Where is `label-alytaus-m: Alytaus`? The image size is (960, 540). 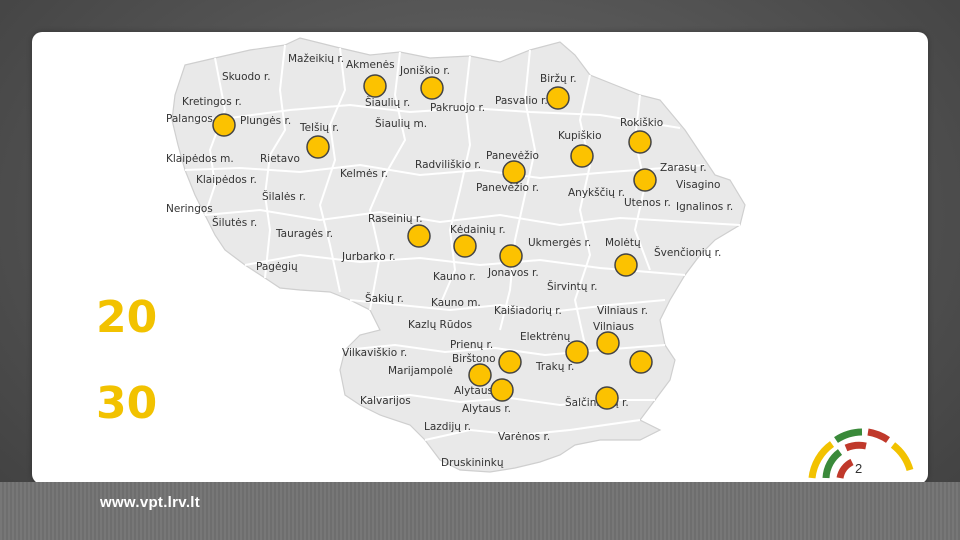
label-alytaus-m: Alytaus is located at coordinates (473, 391).